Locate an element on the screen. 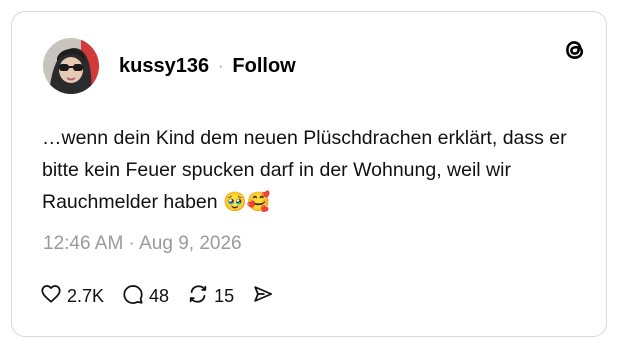 The image size is (620, 349). share-button is located at coordinates (265, 296).